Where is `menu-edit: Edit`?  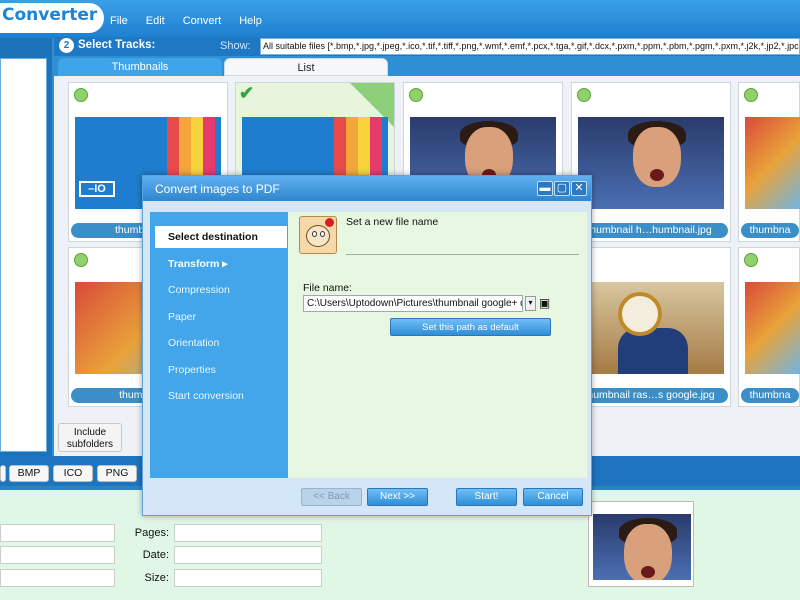 menu-edit: Edit is located at coordinates (155, 21).